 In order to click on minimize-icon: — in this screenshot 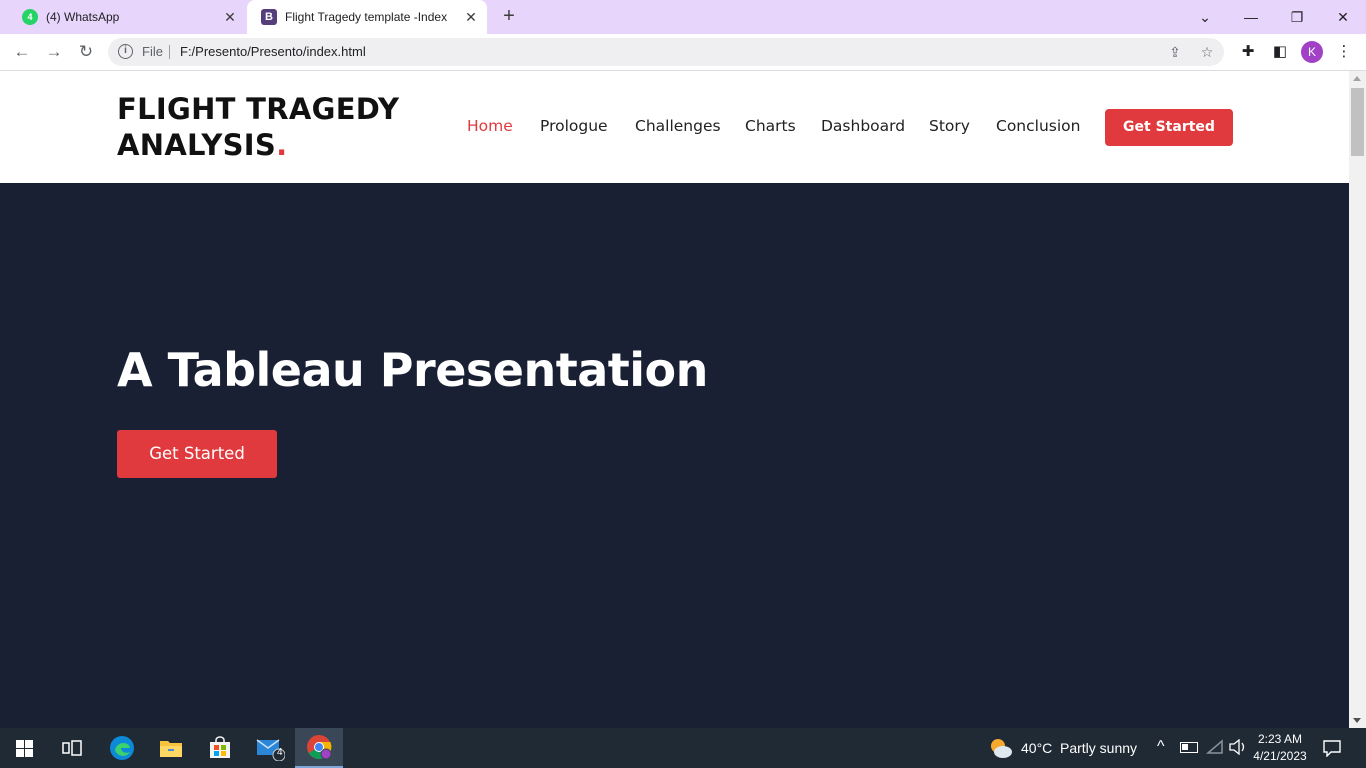, I will do `click(1251, 17)`.